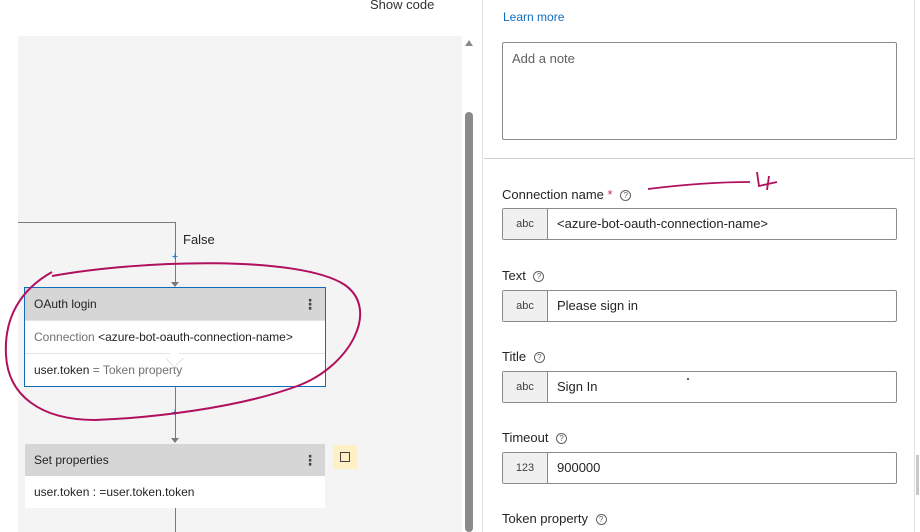 The height and width of the screenshot is (532, 920). What do you see at coordinates (175, 520) in the screenshot?
I see `setprops-out-edge` at bounding box center [175, 520].